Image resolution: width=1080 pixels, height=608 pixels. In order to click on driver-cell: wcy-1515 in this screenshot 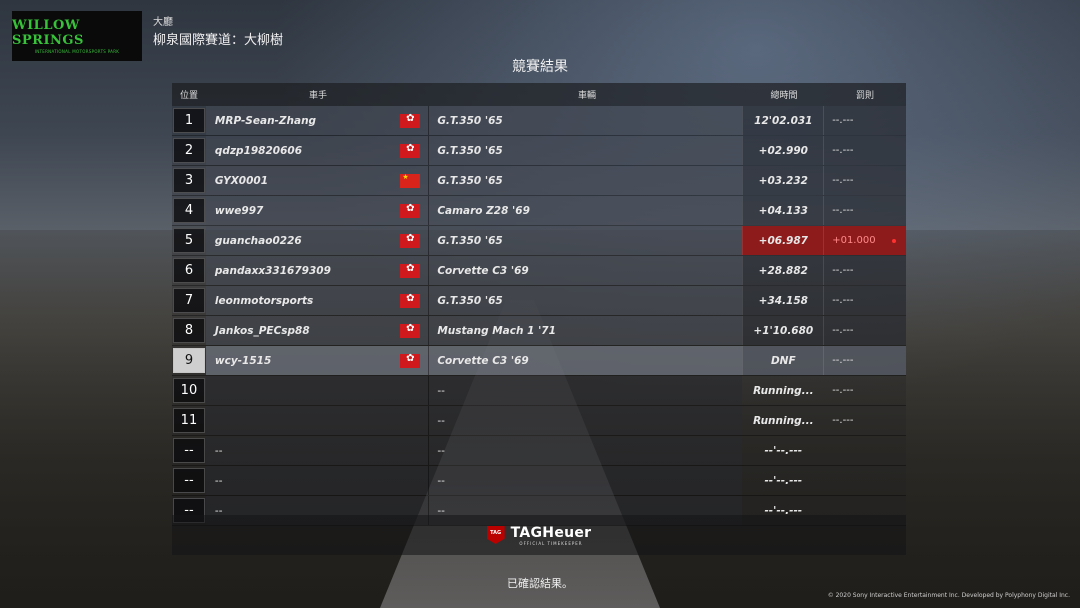, I will do `click(317, 360)`.